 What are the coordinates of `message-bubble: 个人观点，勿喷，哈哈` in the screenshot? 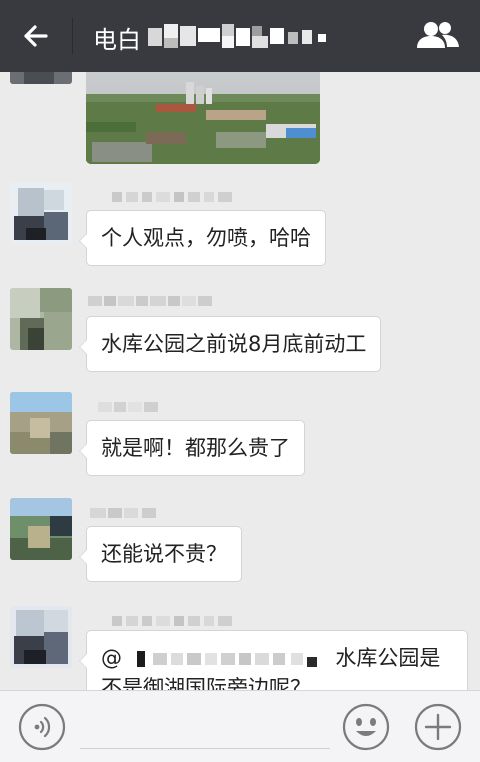 It's located at (202, 238).